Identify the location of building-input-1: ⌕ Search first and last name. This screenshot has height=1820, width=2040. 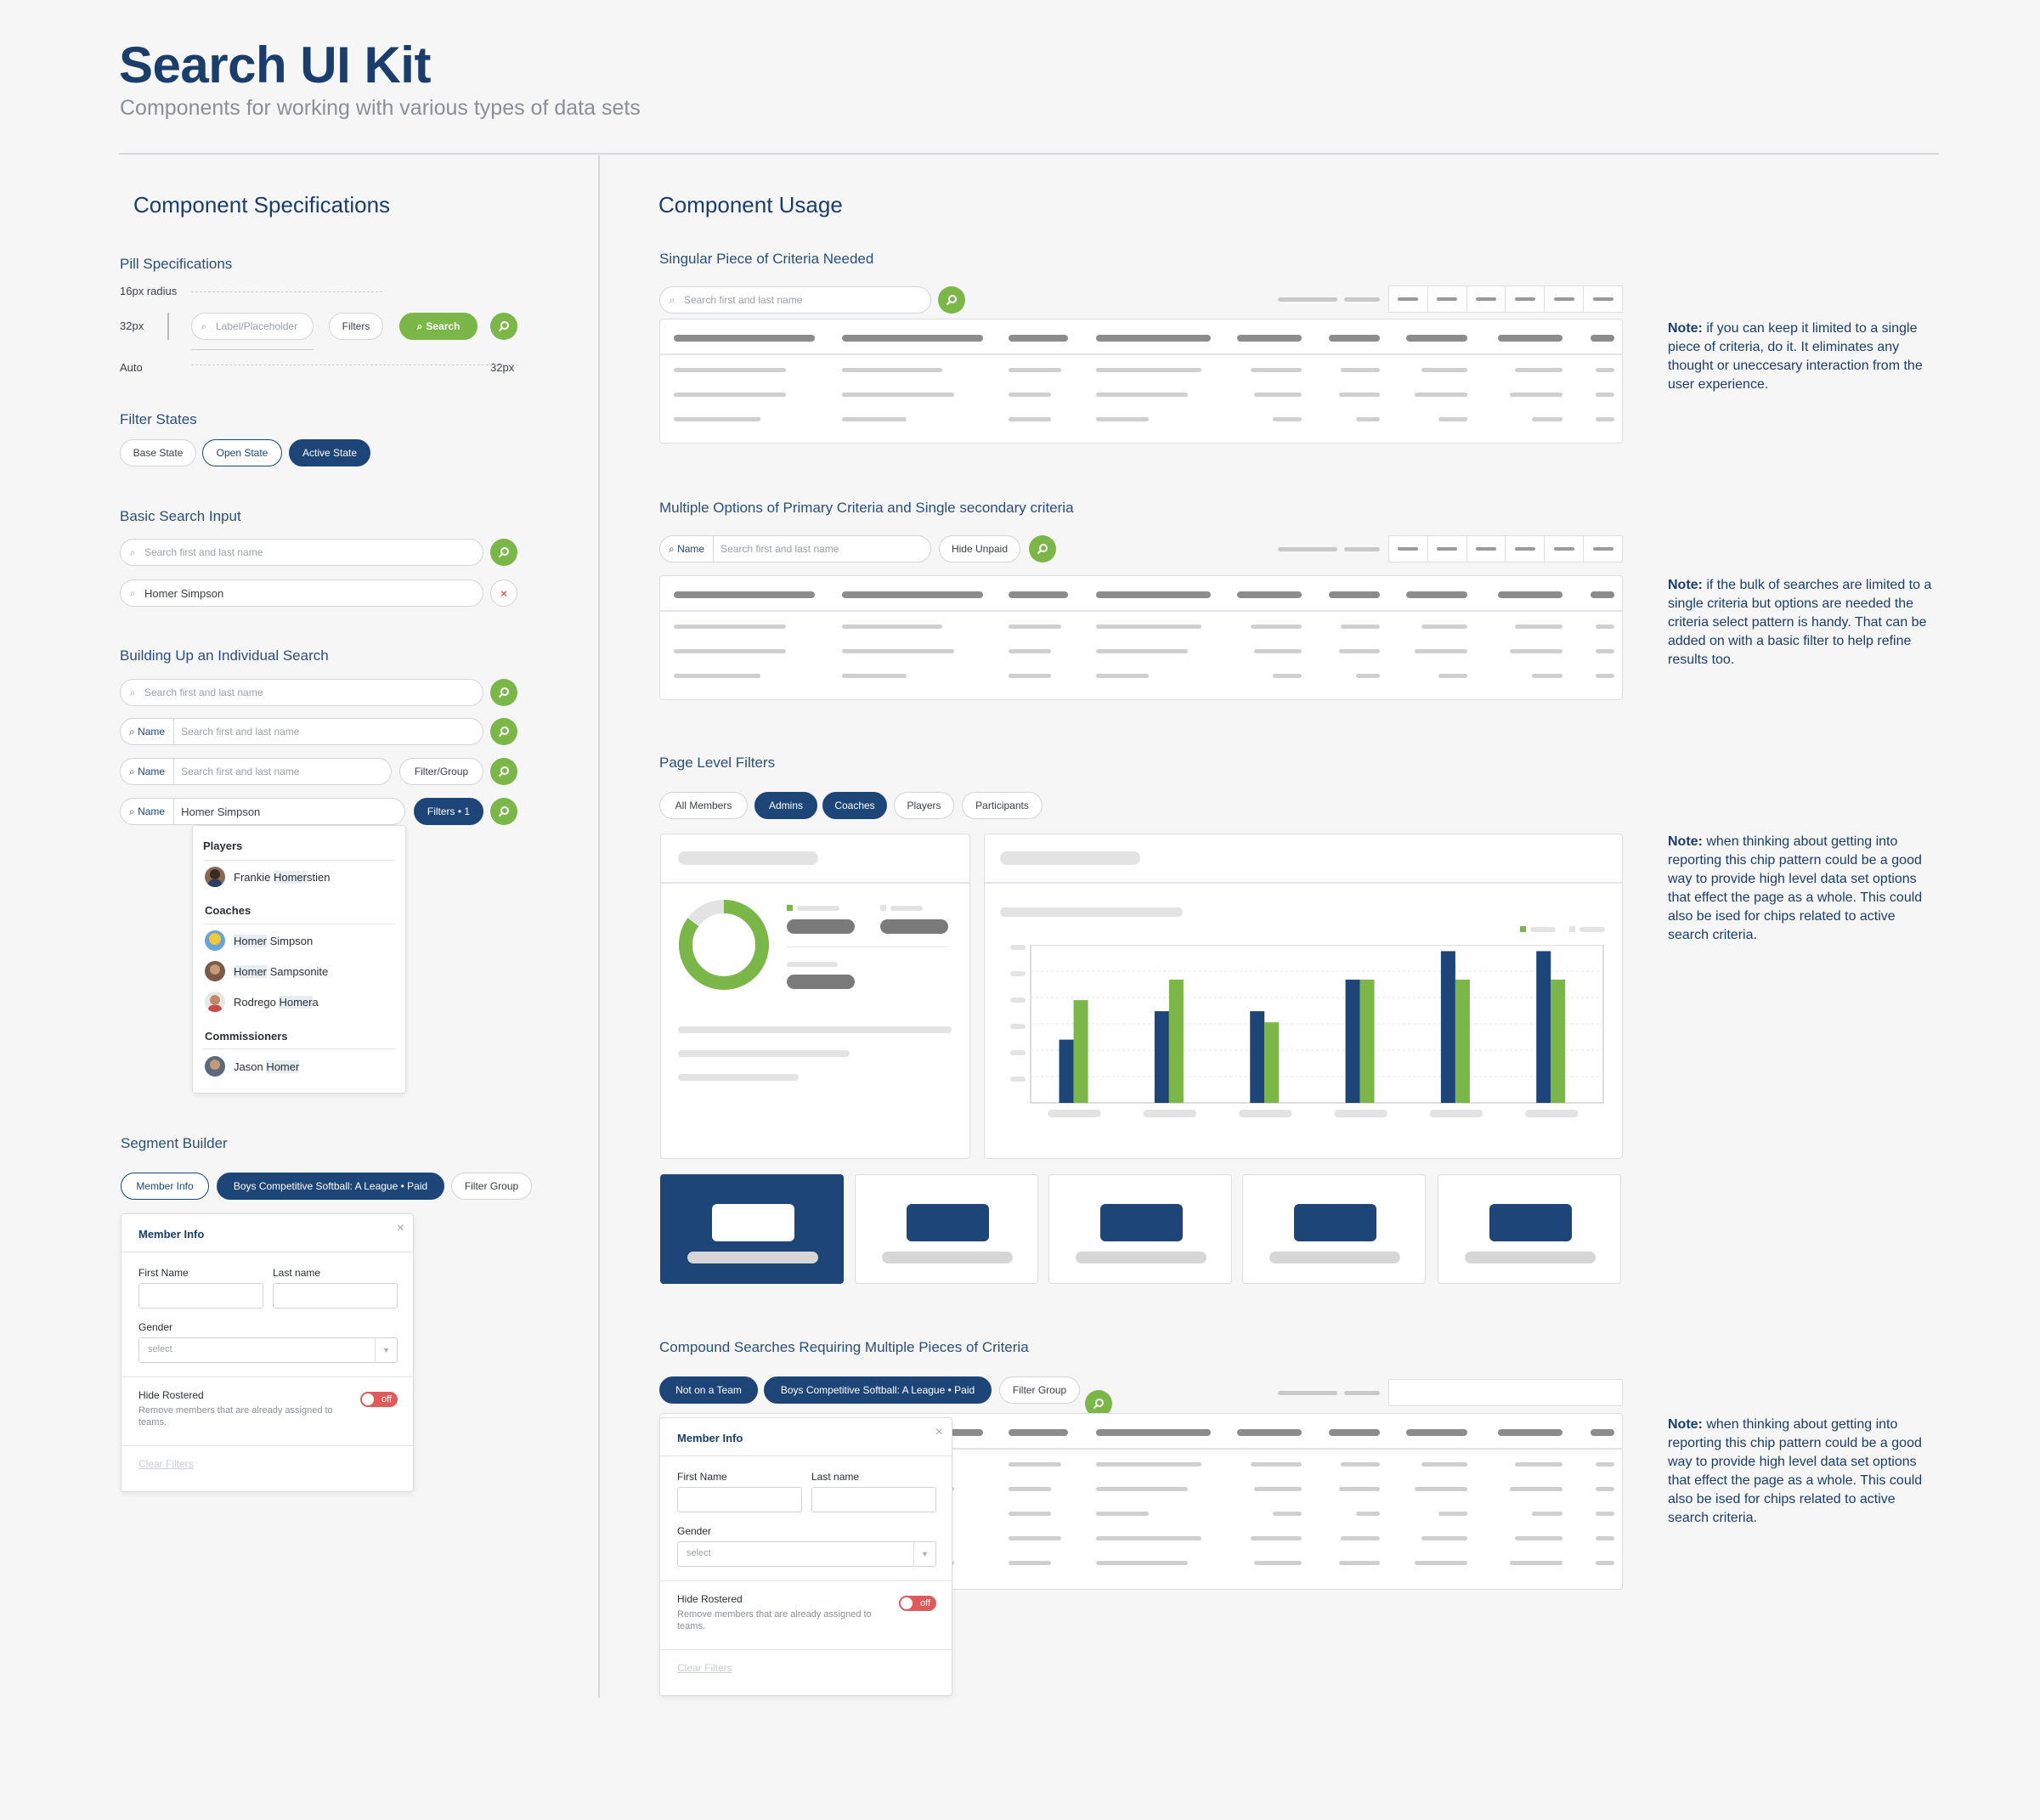
(301, 692).